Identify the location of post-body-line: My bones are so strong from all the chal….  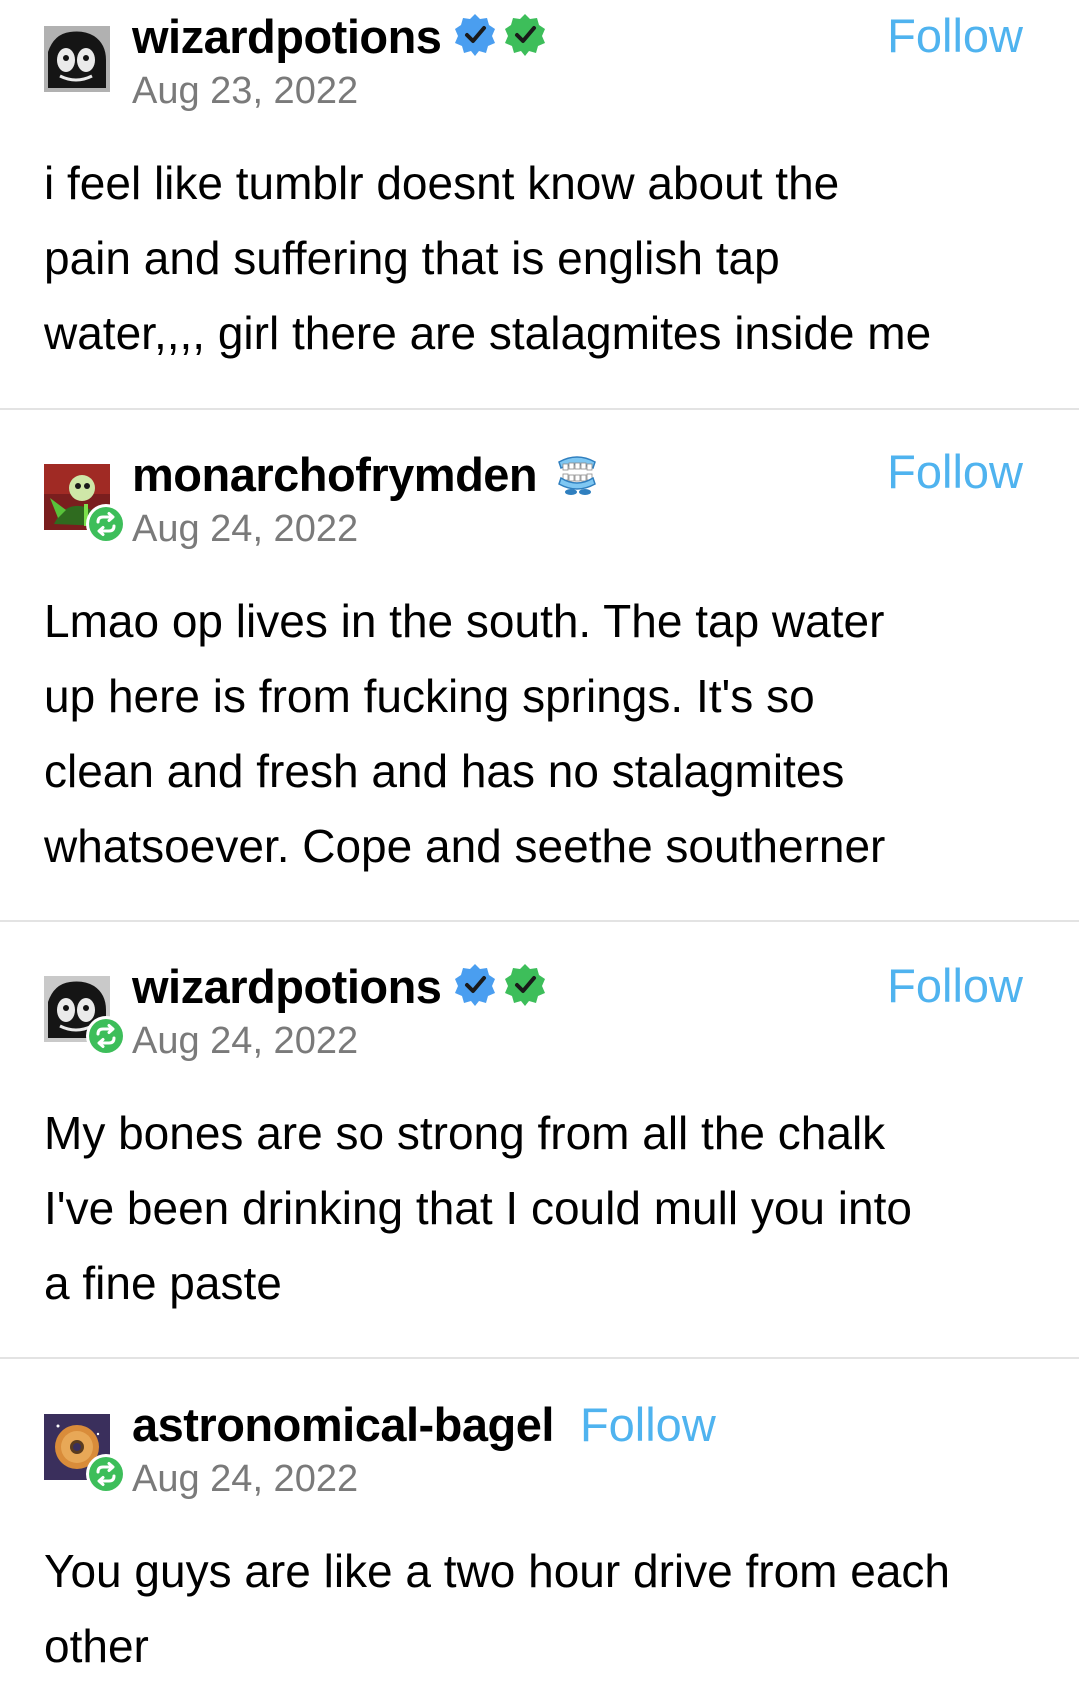
(465, 1133).